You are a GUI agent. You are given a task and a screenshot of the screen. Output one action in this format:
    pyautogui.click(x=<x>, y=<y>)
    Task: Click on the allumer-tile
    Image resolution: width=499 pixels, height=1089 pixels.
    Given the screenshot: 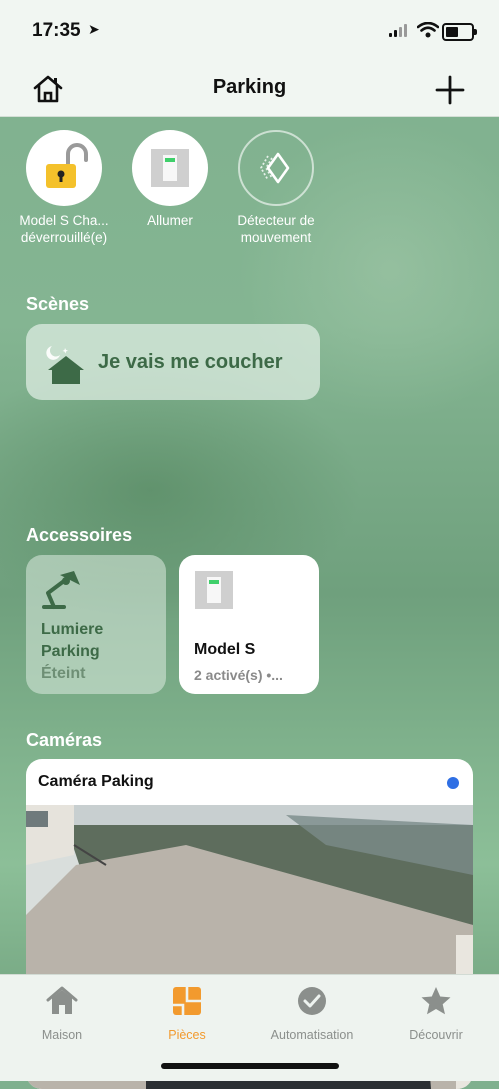 What is the action you would take?
    pyautogui.click(x=170, y=168)
    